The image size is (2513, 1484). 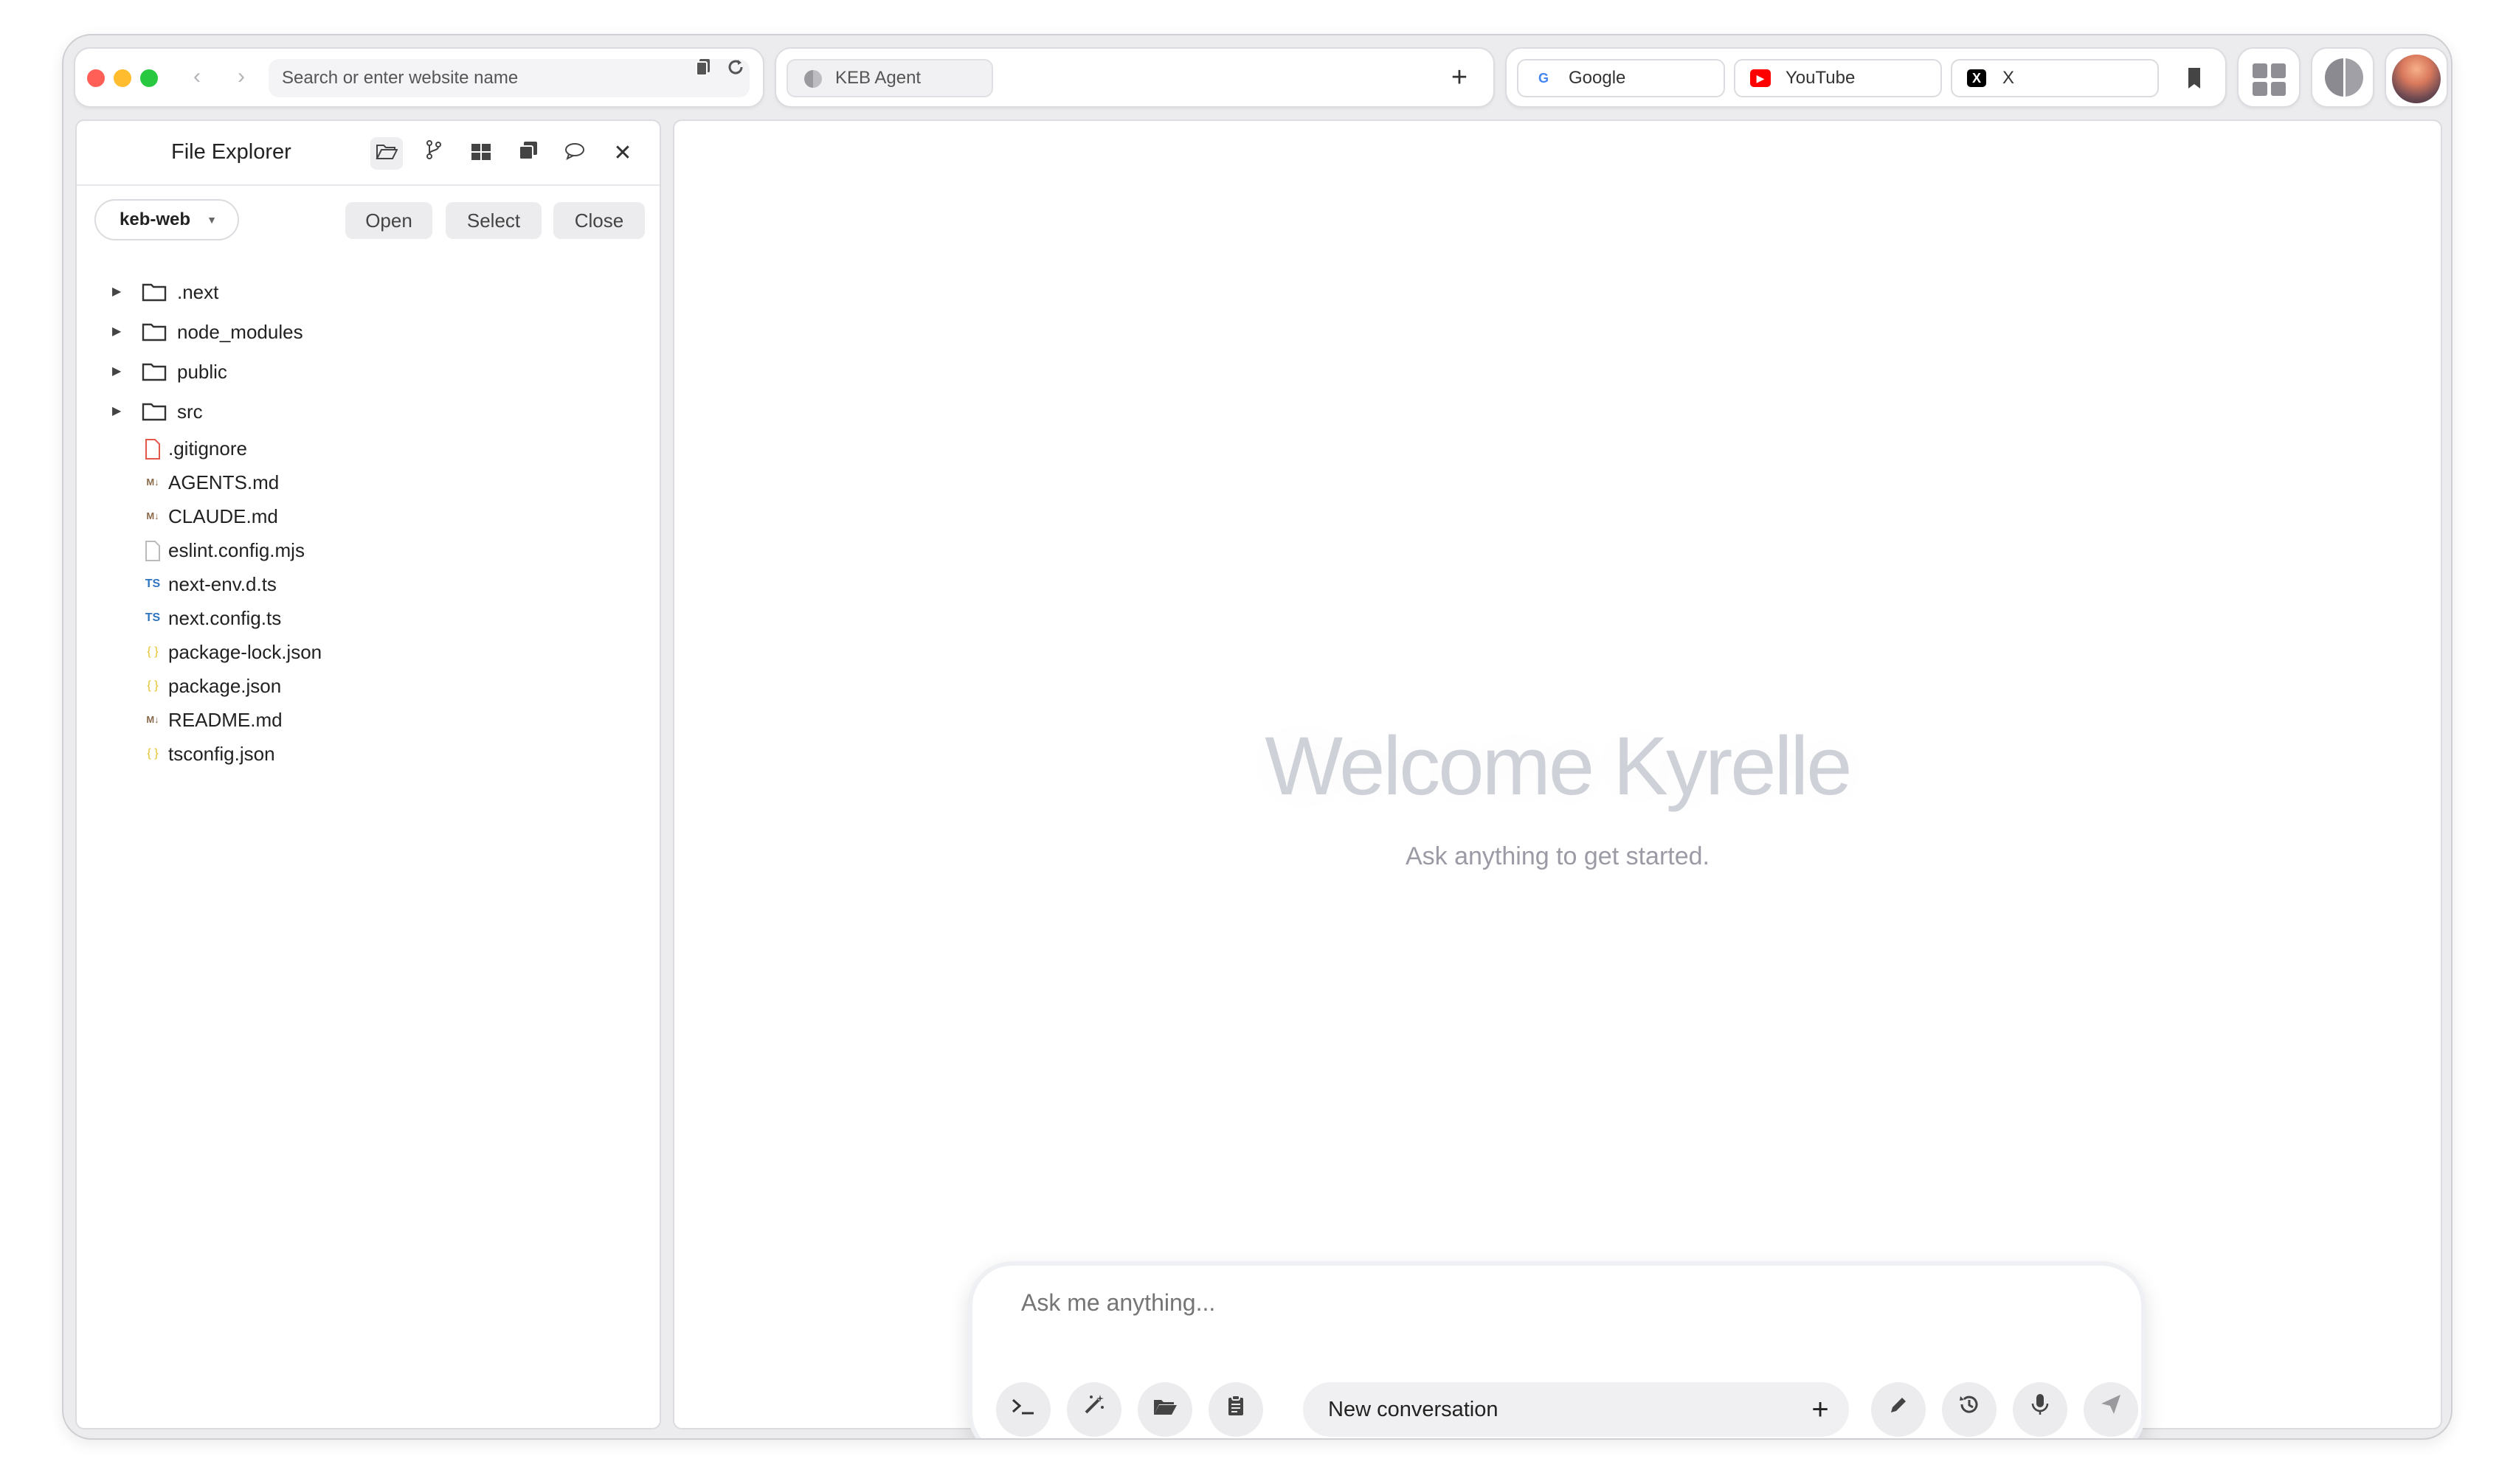 I want to click on new-conversation-button: +, so click(x=1820, y=1409).